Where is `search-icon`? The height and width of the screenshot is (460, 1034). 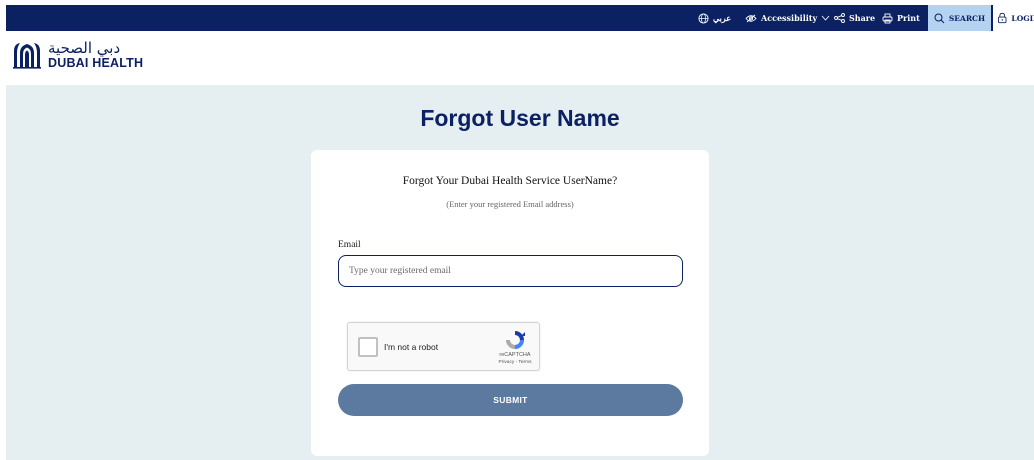
search-icon is located at coordinates (939, 18).